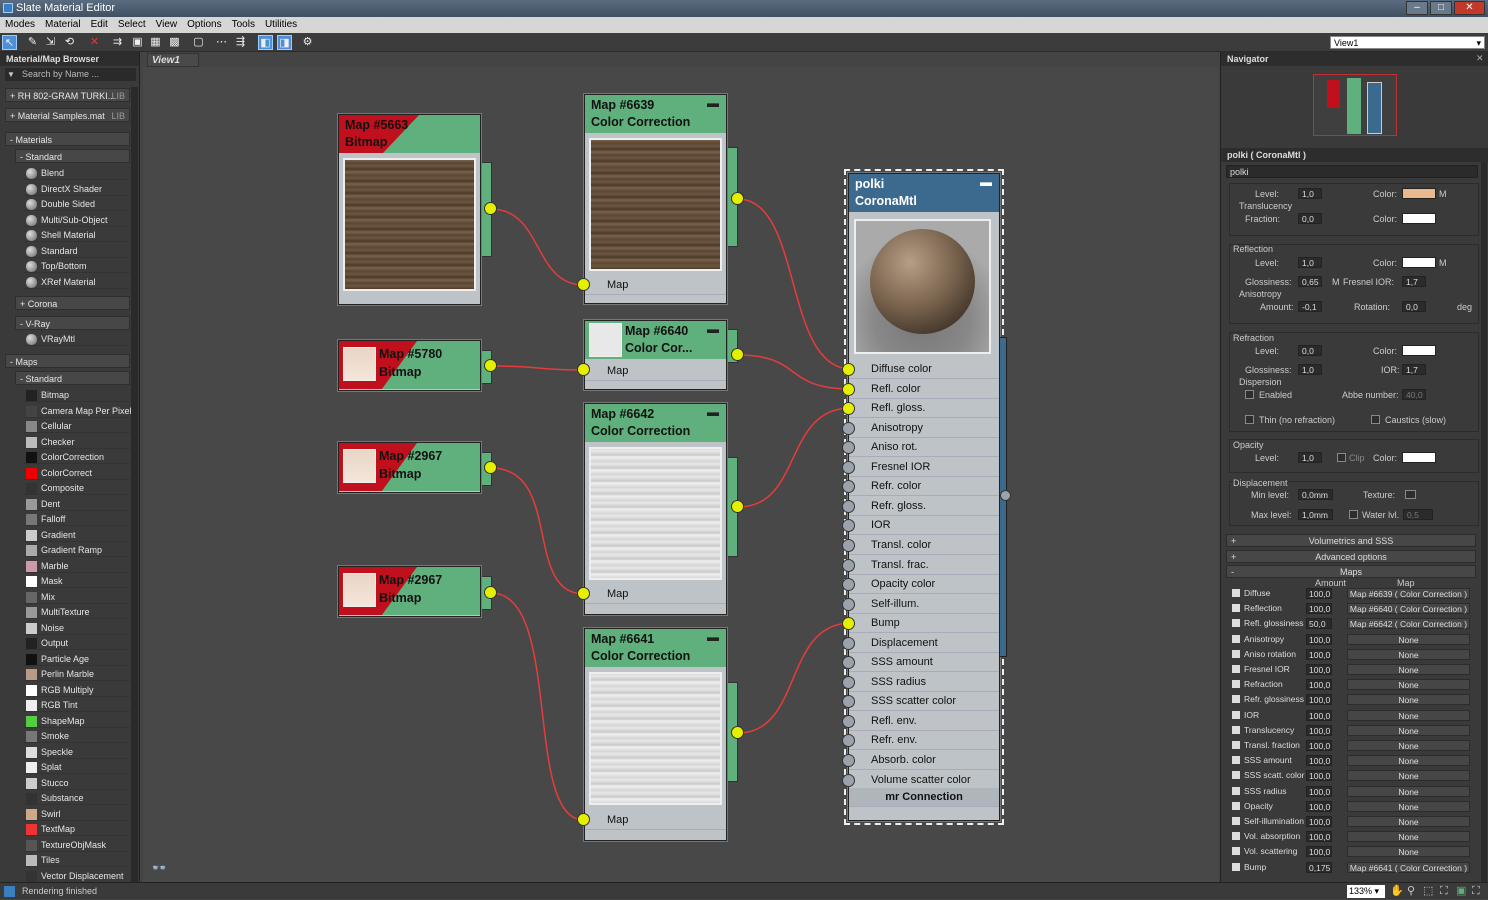  What do you see at coordinates (77, 596) in the screenshot?
I see `browser-item-map: Mix` at bounding box center [77, 596].